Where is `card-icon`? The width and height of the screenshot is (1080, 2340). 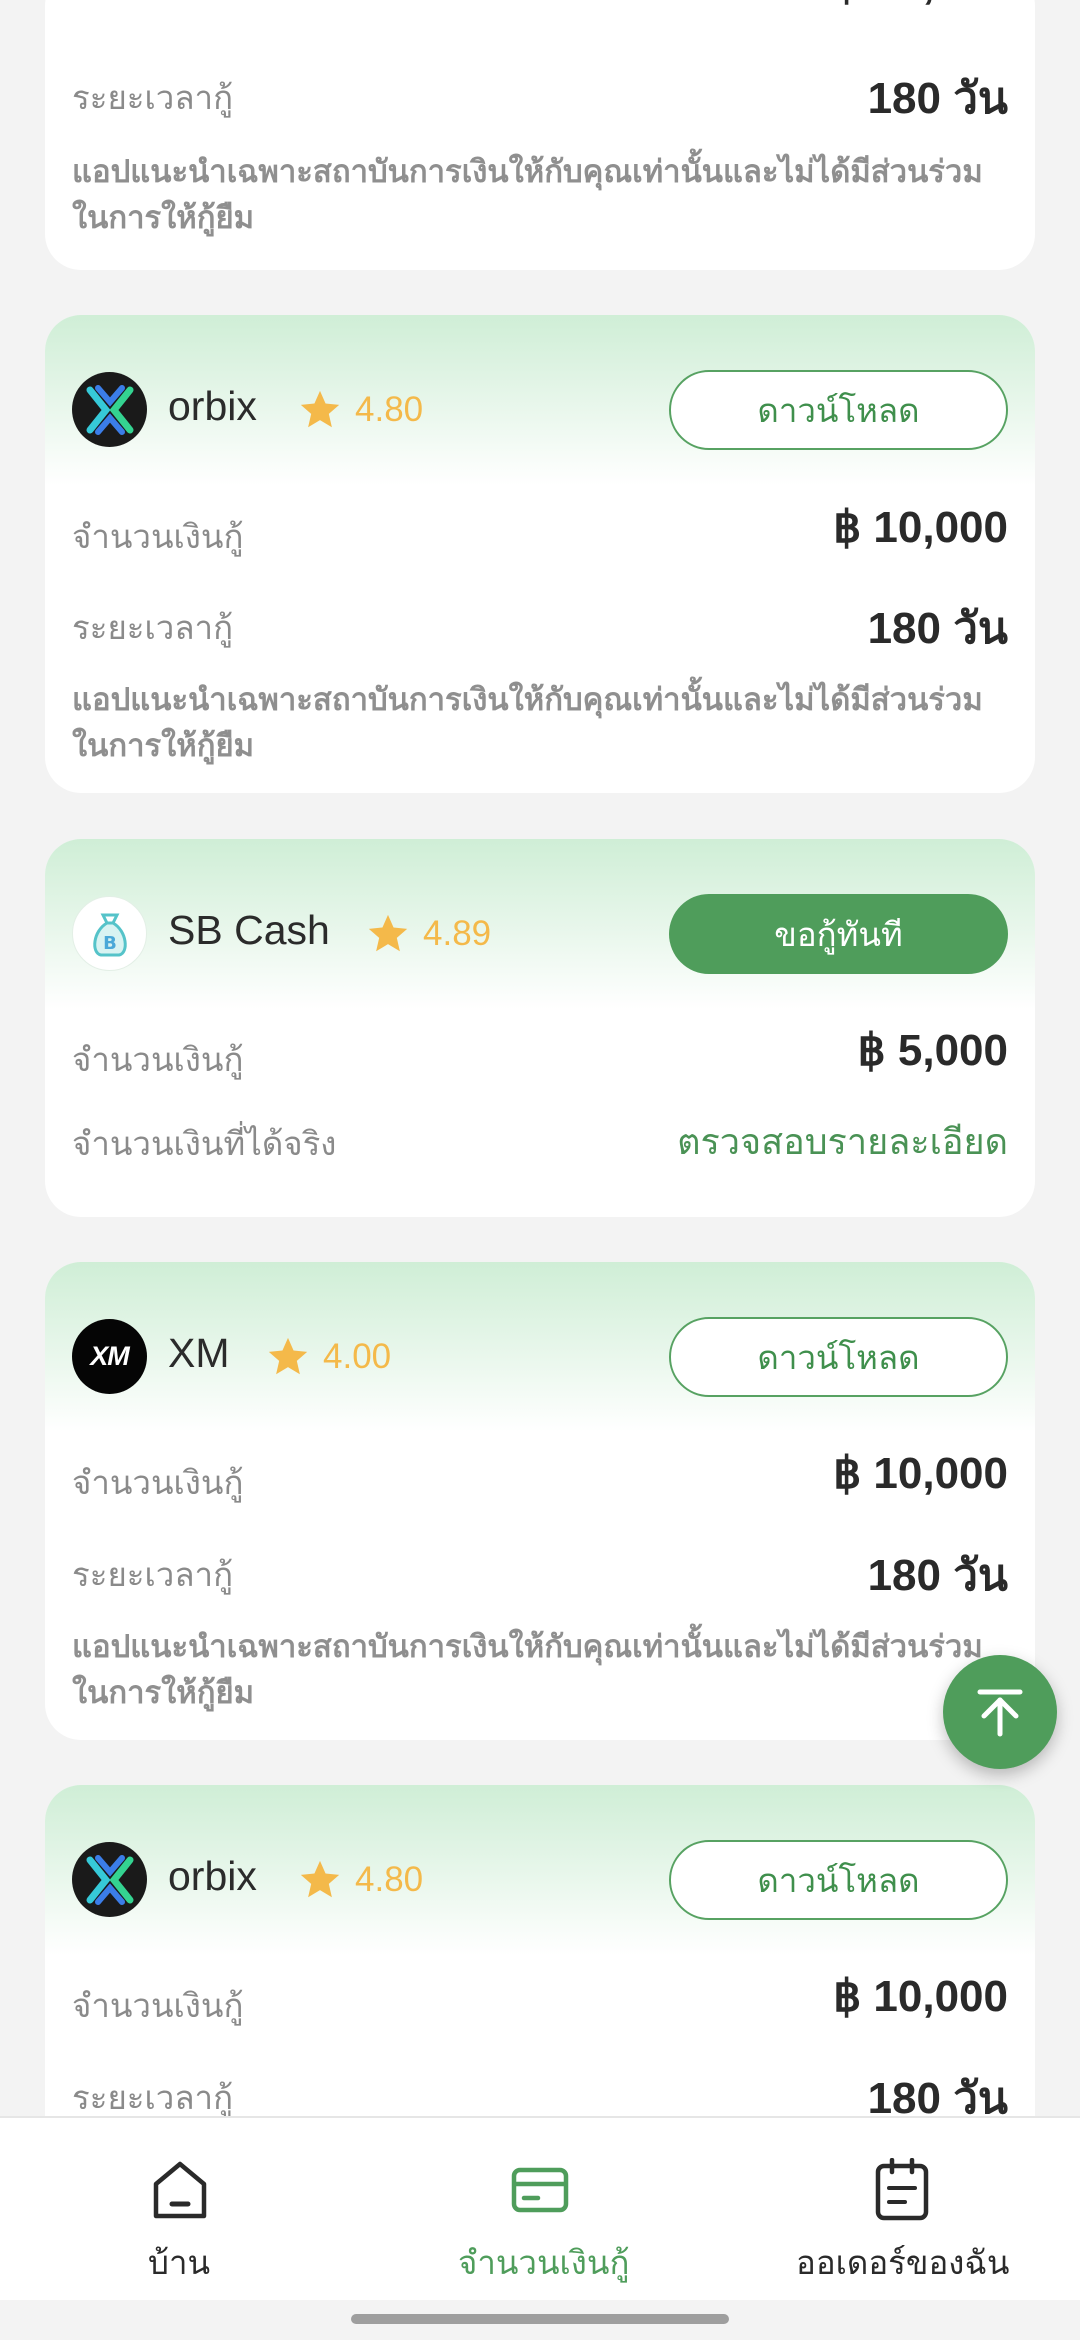 card-icon is located at coordinates (540, 2190).